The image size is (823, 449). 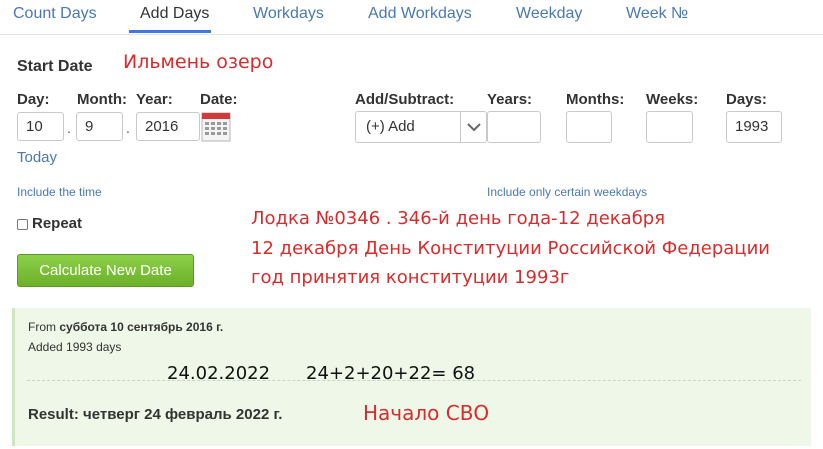 What do you see at coordinates (75, 347) in the screenshot?
I see `added-days-text: Added 1993 days` at bounding box center [75, 347].